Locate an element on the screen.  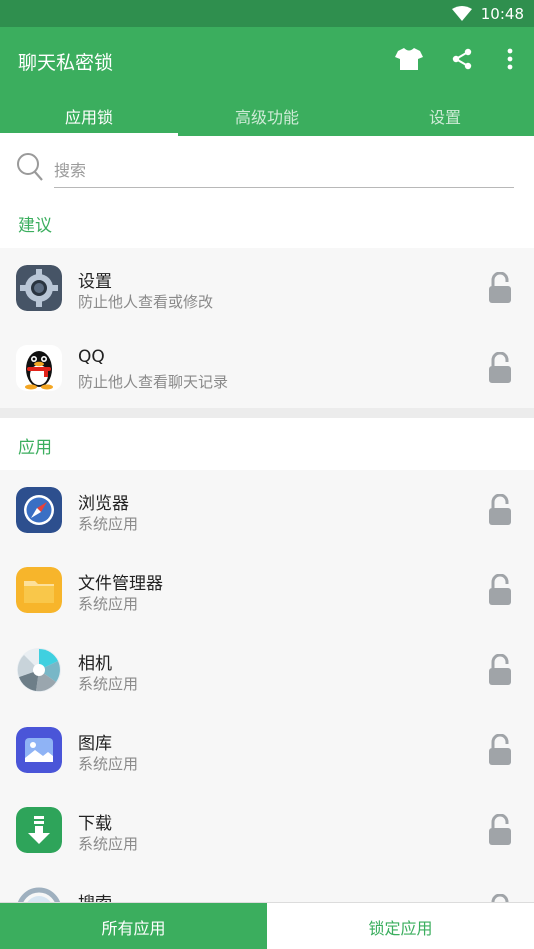
status-bar: 10:48 is located at coordinates (267, 13).